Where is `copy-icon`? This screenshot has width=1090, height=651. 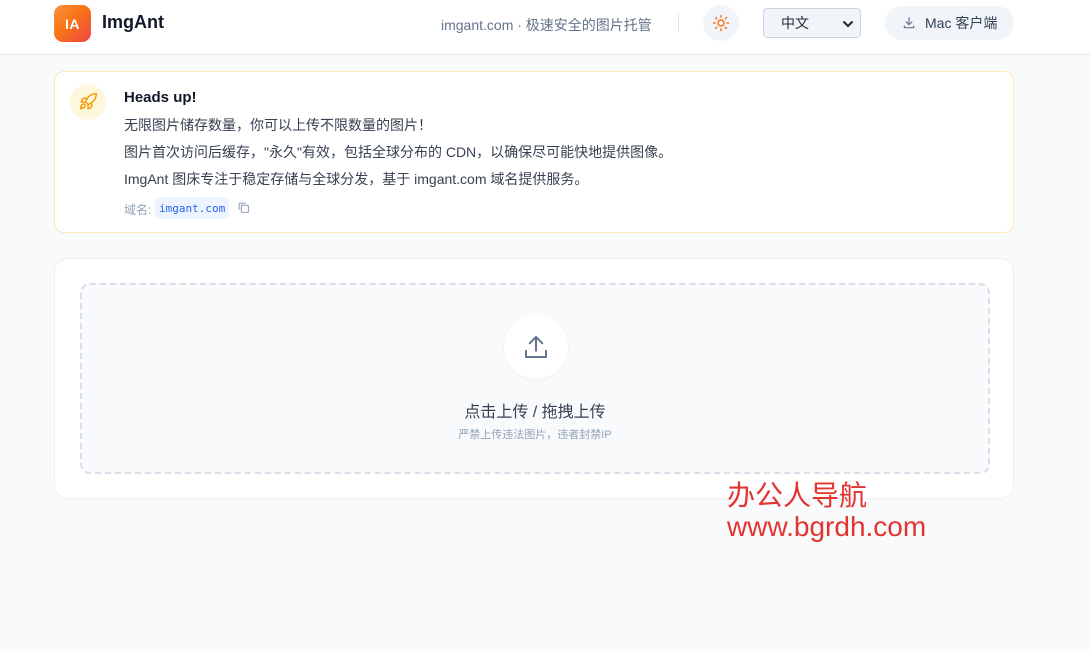
copy-icon is located at coordinates (243, 207).